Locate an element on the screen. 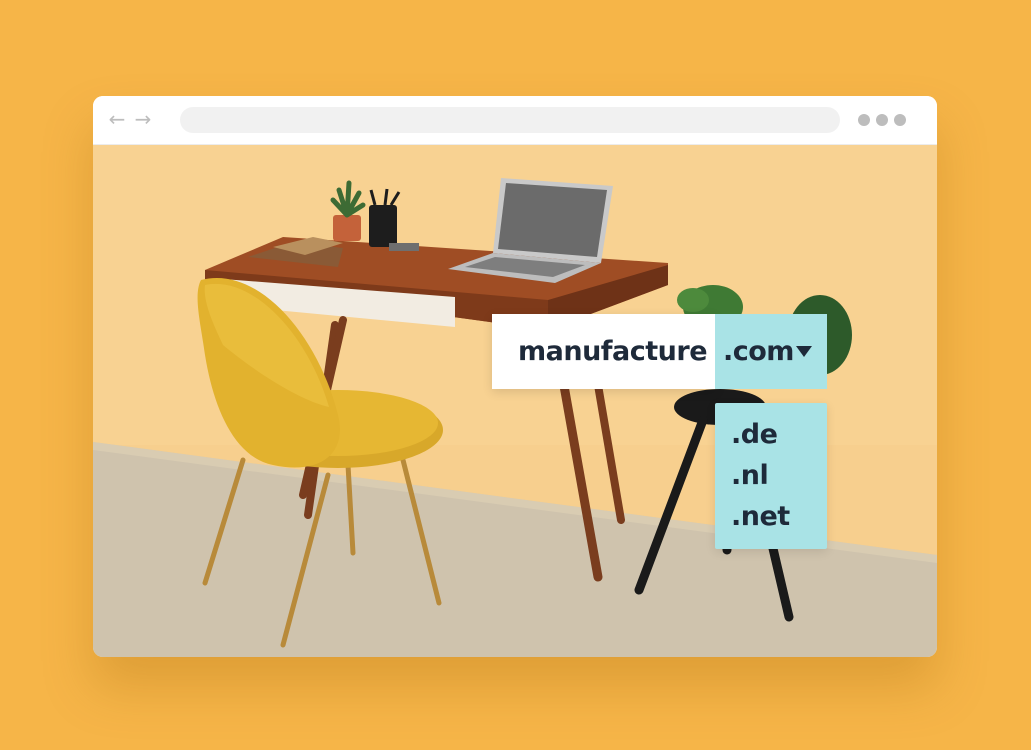 The image size is (1031, 750). more-dots-icon is located at coordinates (885, 120).